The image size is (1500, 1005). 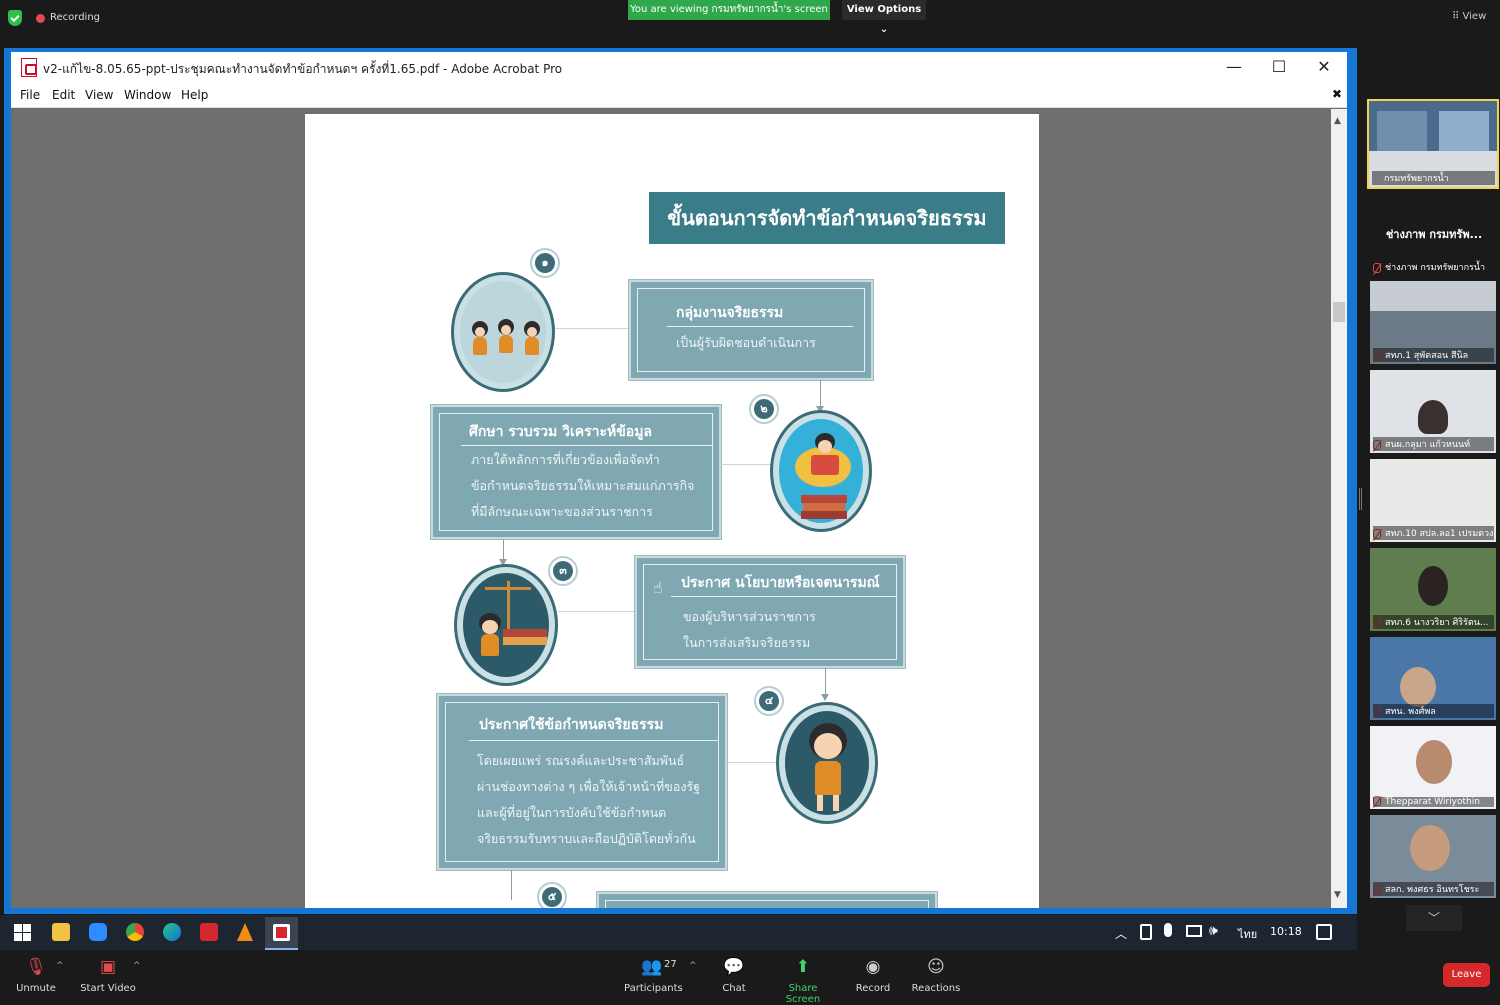 What do you see at coordinates (749, 616) in the screenshot?
I see `step3-text-line: ของผู้บริหารส่วนราชการ` at bounding box center [749, 616].